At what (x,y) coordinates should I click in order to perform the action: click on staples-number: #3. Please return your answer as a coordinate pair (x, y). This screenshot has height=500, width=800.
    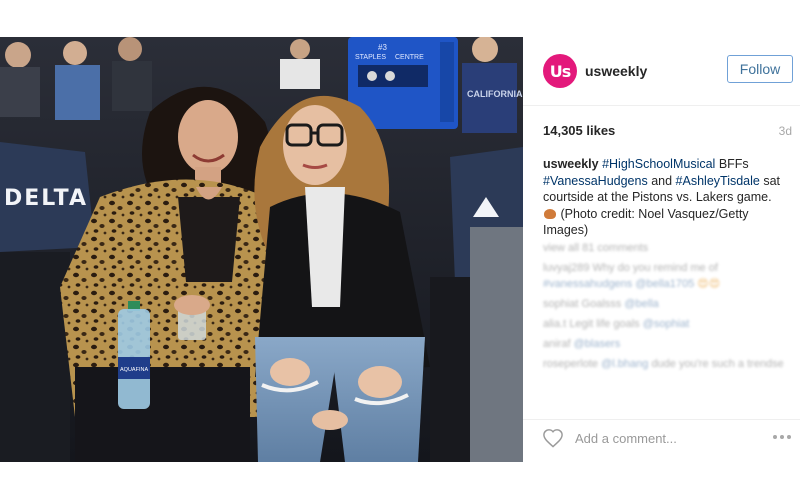
    Looking at the image, I should click on (382, 47).